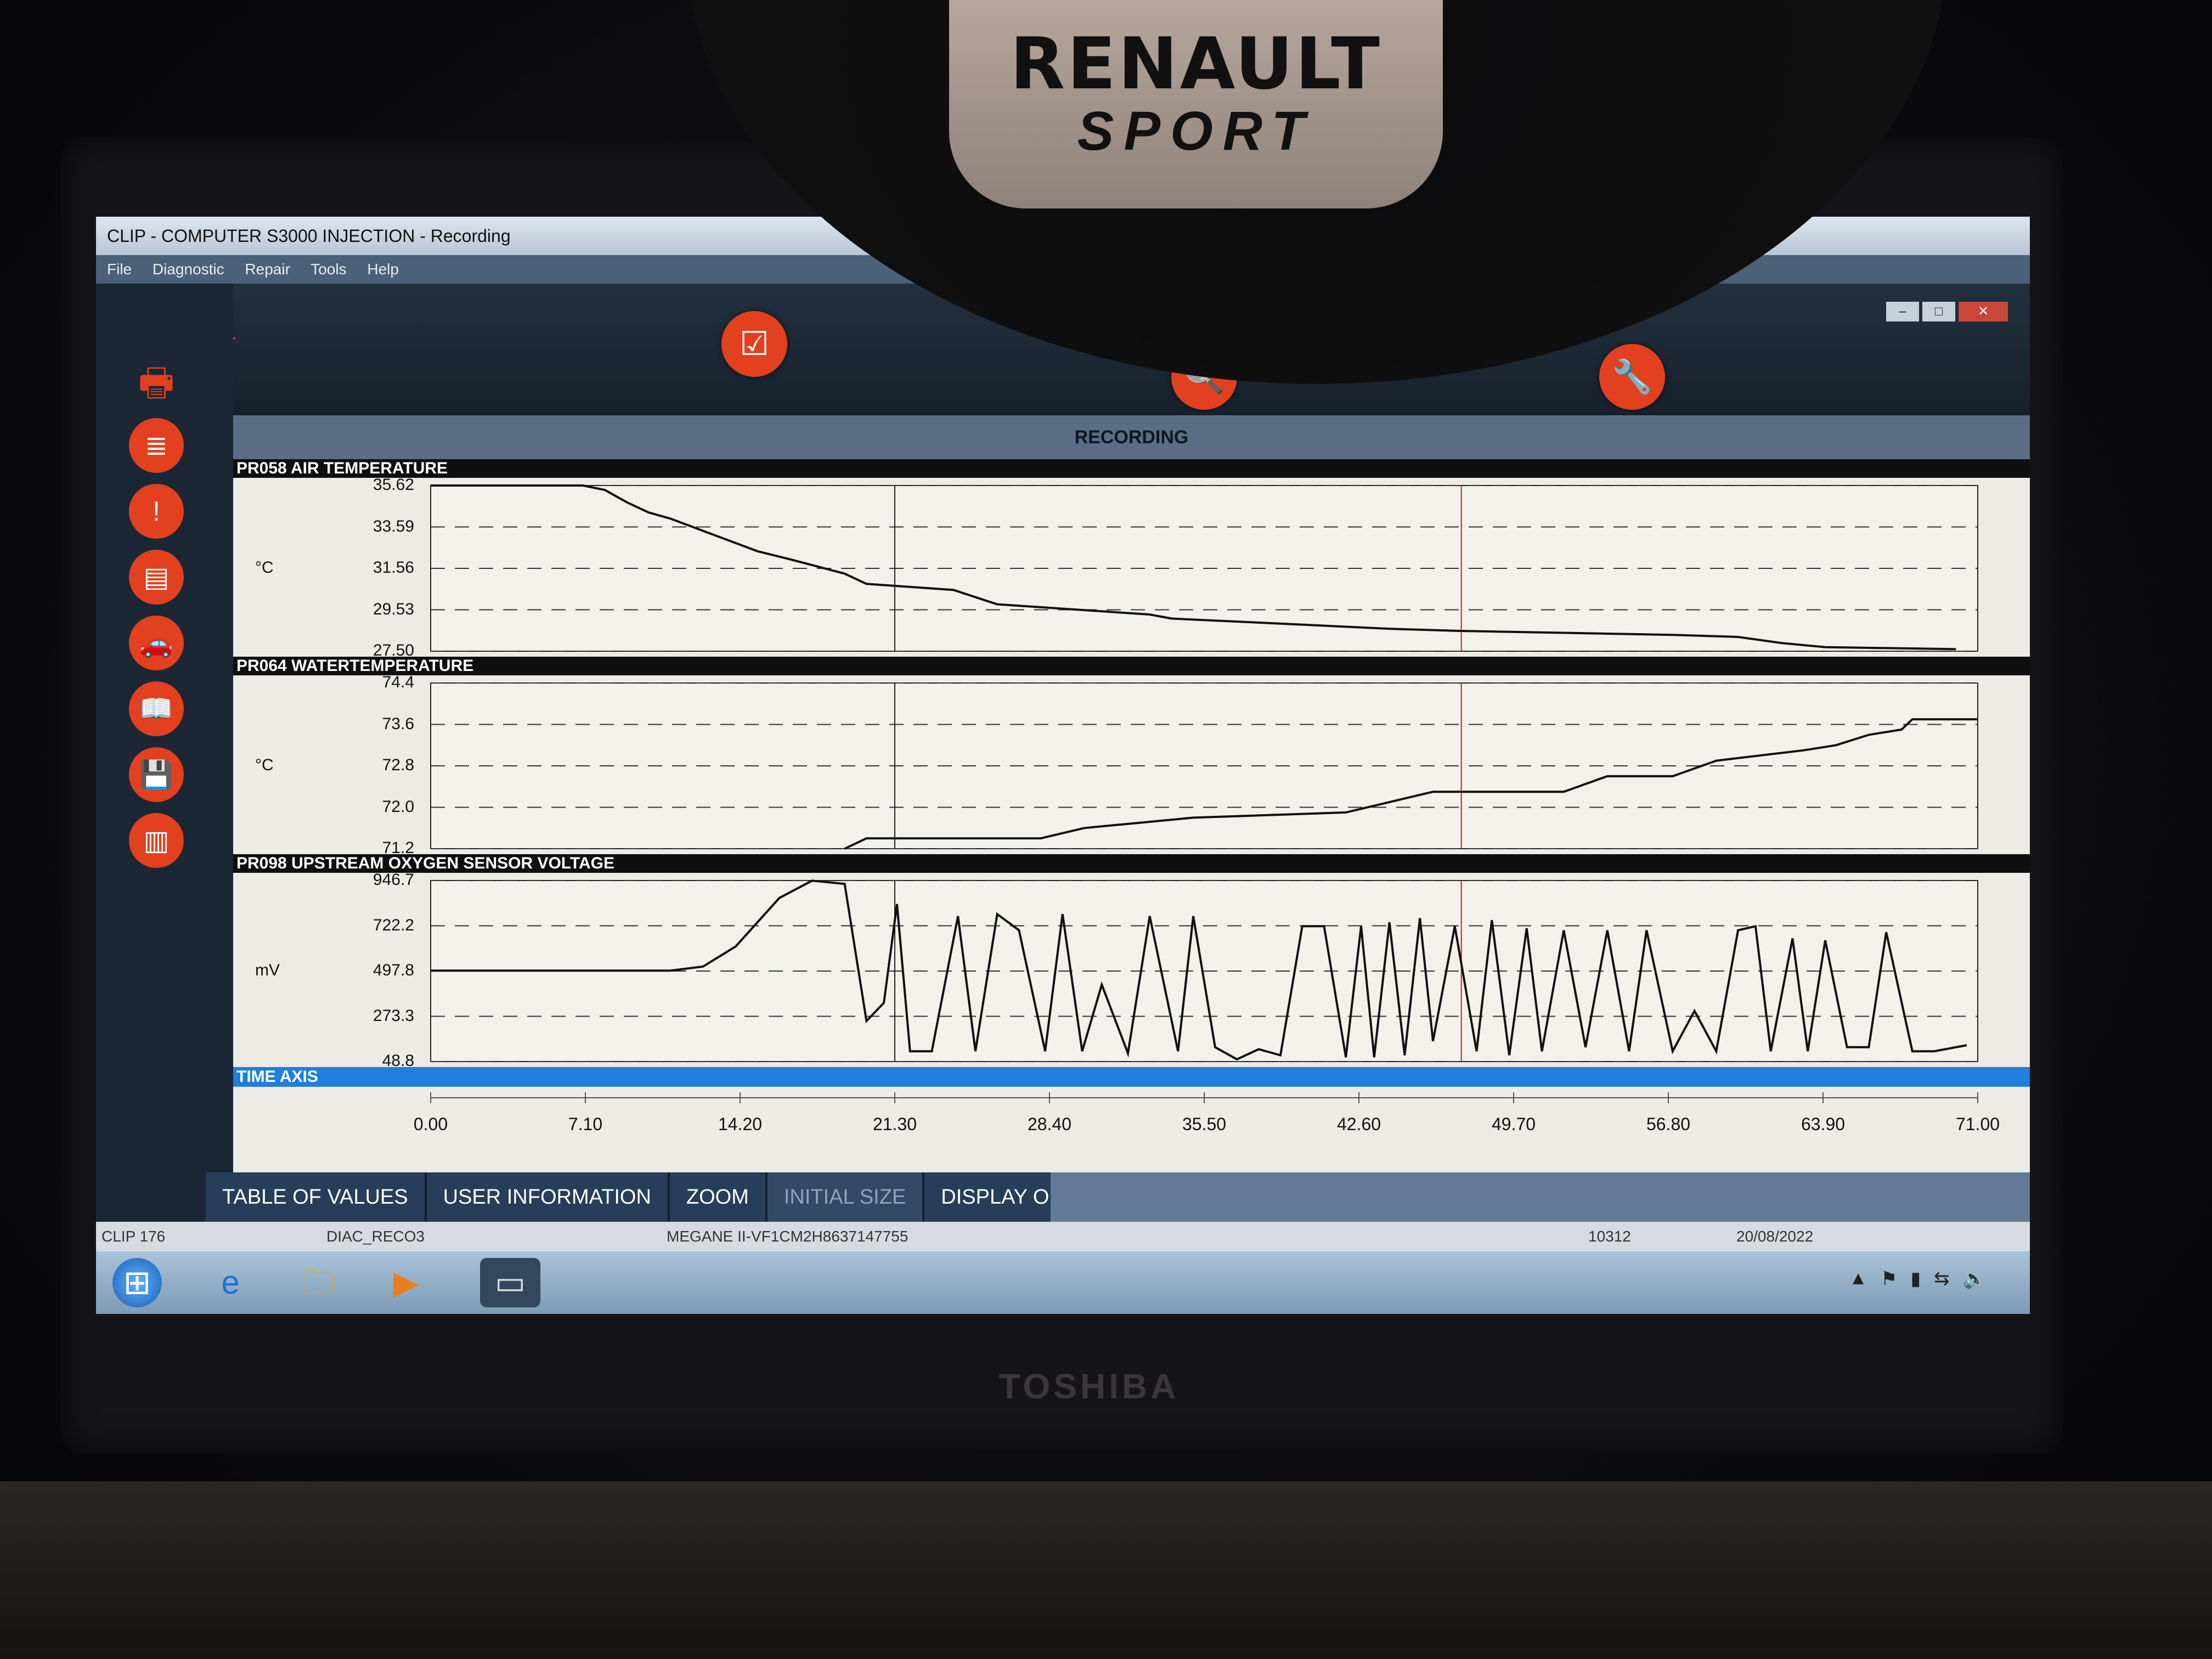  Describe the element at coordinates (1049, 1124) in the screenshot. I see `x-tick-label: 28.40` at that location.